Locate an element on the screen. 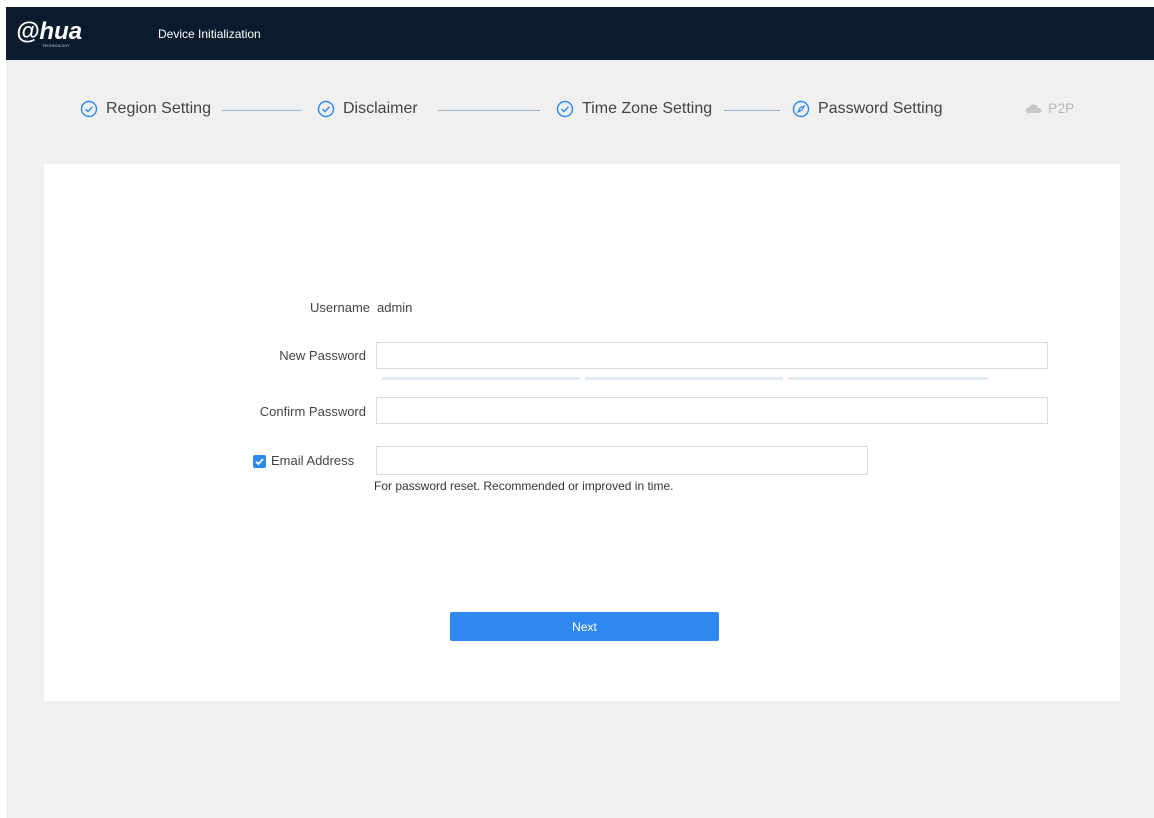 This screenshot has width=1154, height=818. header-title: Device Initialization is located at coordinates (209, 34).